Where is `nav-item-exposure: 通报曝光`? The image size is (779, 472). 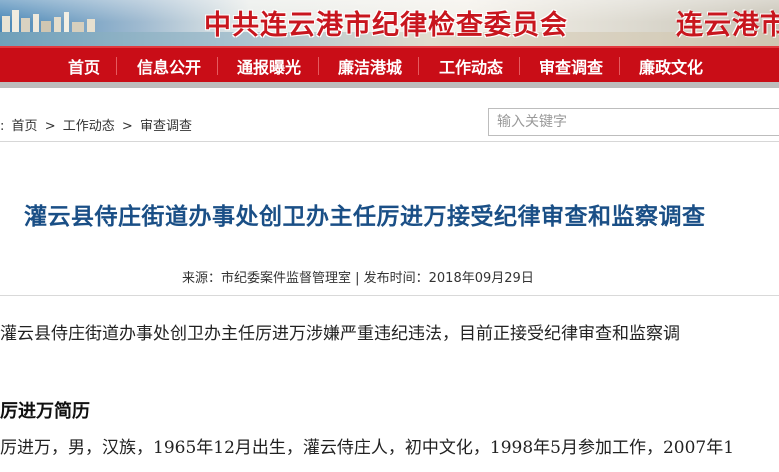
nav-item-exposure: 通报曝光 is located at coordinates (269, 66).